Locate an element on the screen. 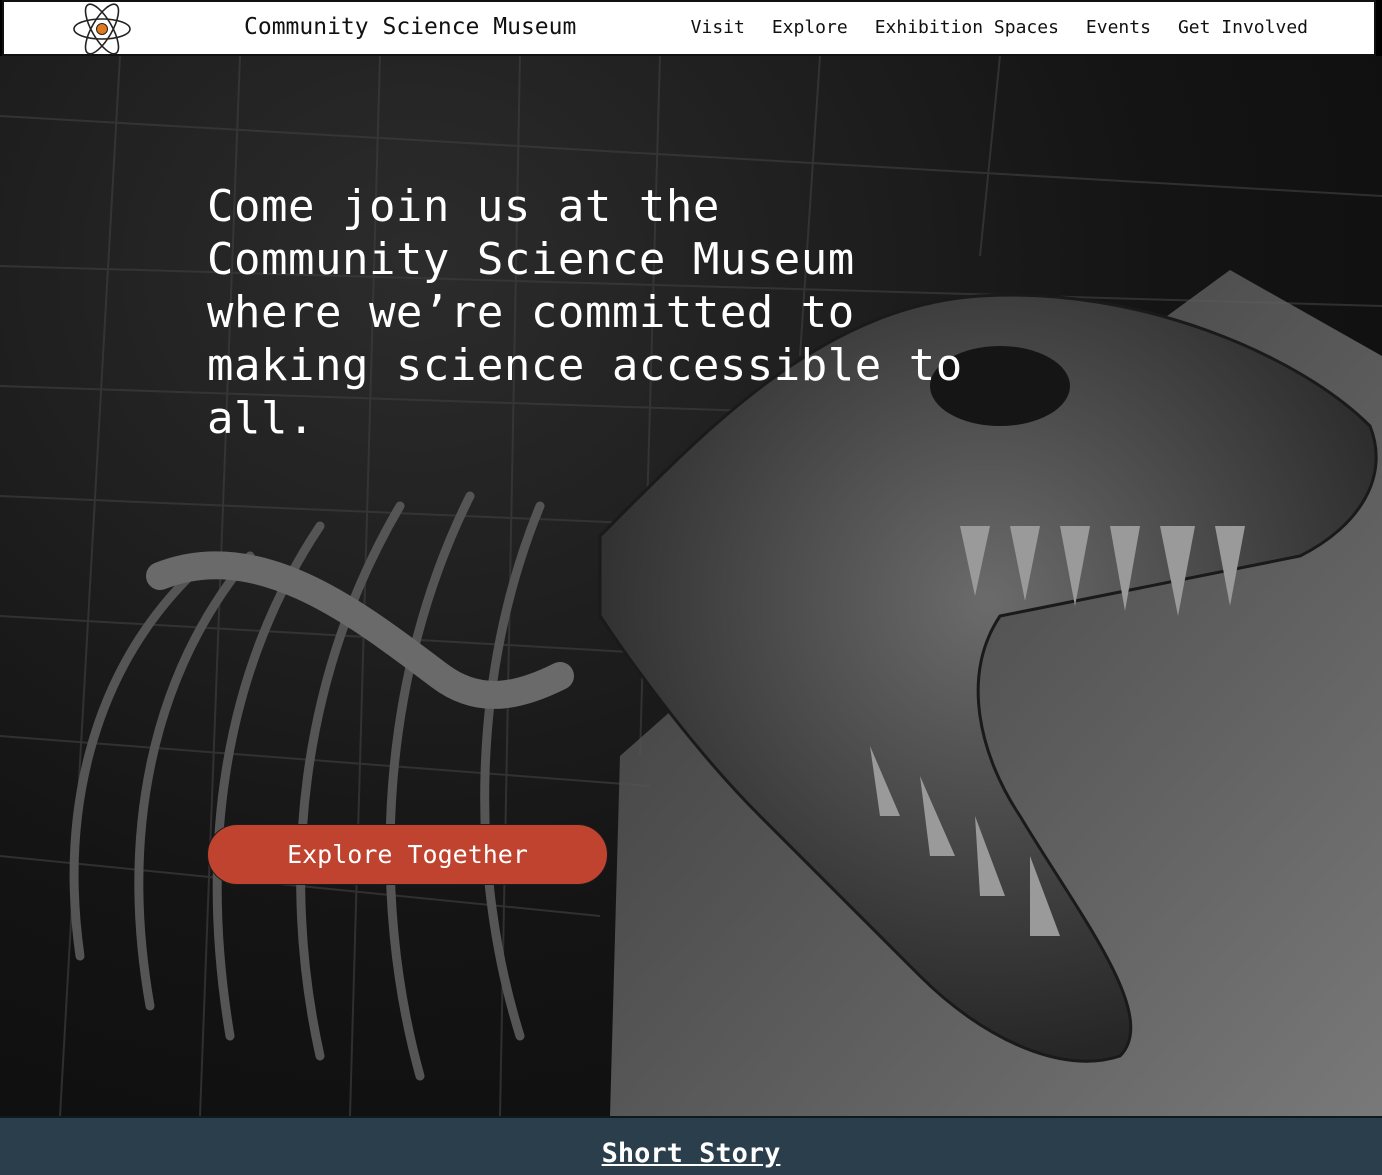 This screenshot has width=1382, height=1175. site-title: Community Science Museum is located at coordinates (410, 27).